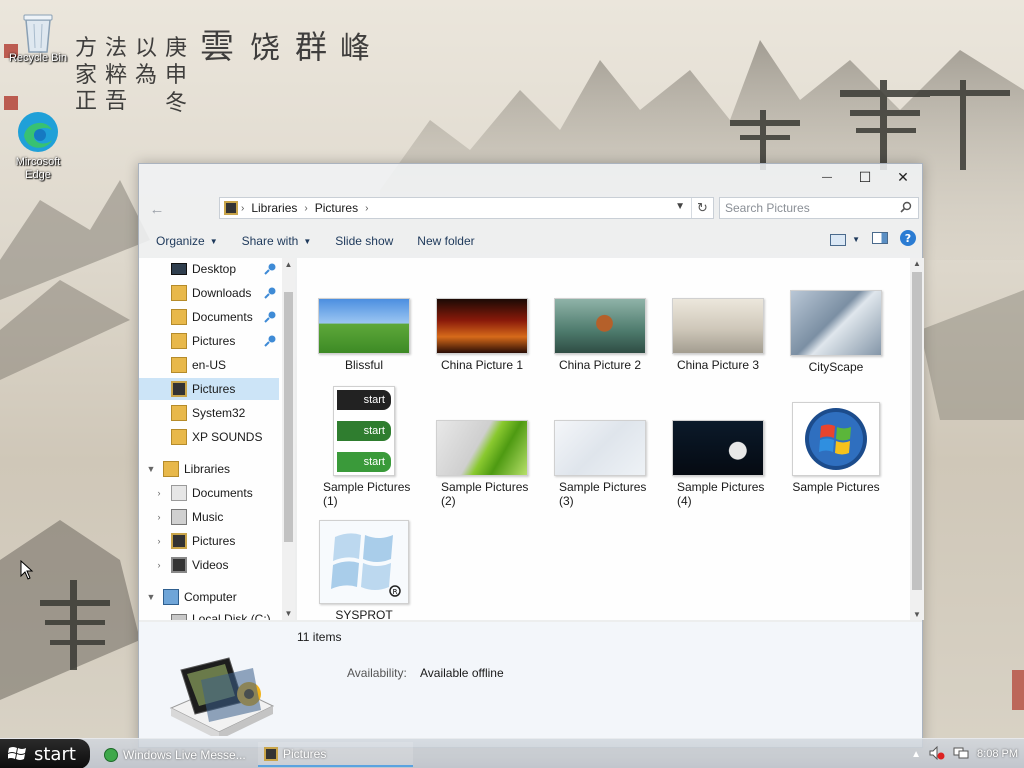  I want to click on window-caption: — ☐ ✕, so click(530, 177).